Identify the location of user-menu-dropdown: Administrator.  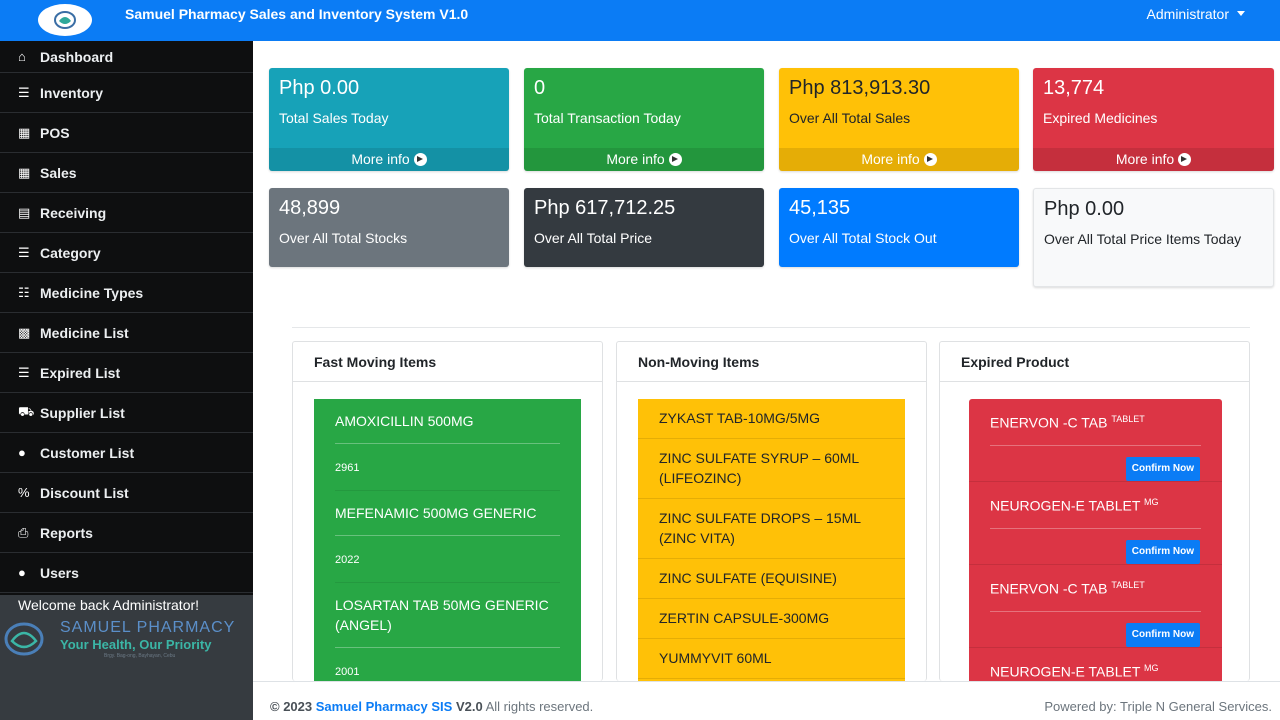
(1196, 14).